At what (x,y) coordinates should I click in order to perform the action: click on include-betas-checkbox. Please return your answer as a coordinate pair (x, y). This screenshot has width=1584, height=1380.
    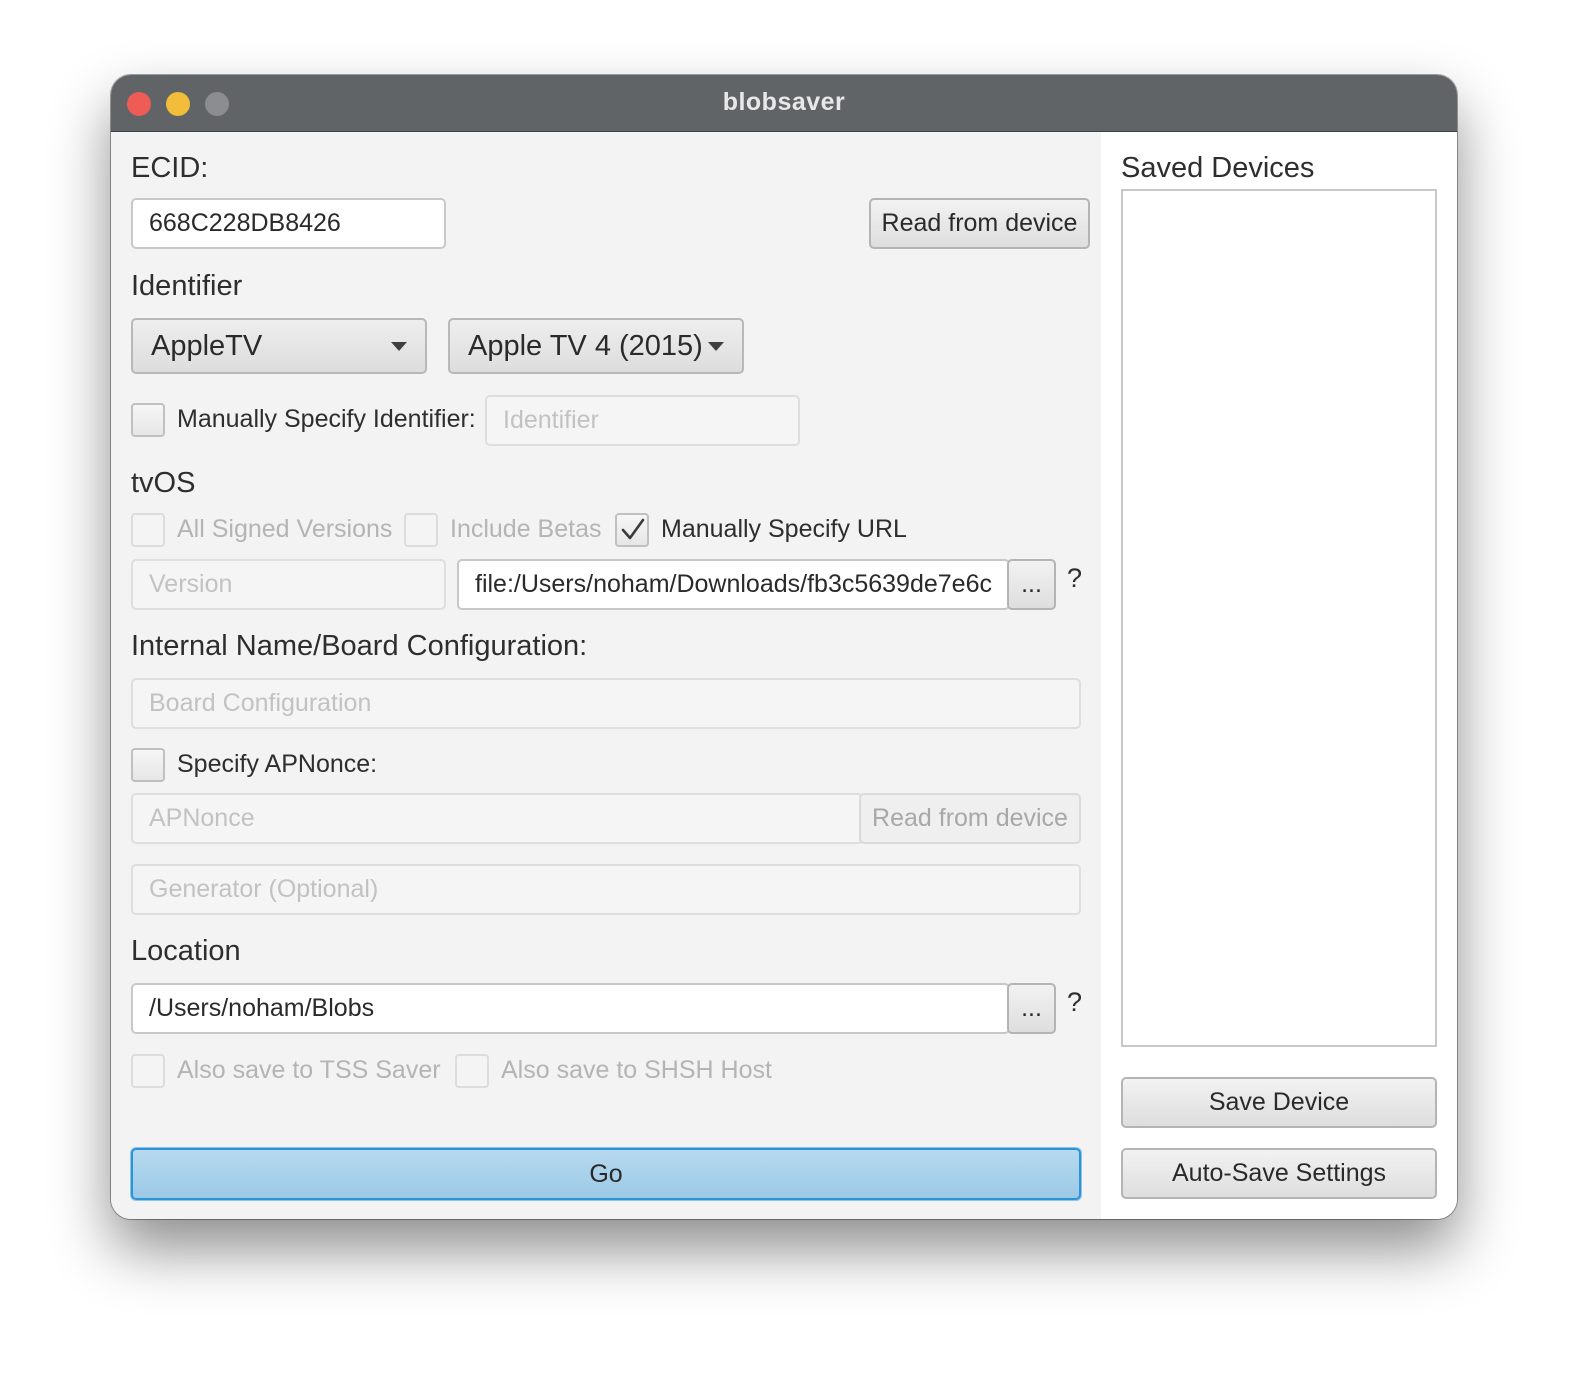
    Looking at the image, I should click on (421, 530).